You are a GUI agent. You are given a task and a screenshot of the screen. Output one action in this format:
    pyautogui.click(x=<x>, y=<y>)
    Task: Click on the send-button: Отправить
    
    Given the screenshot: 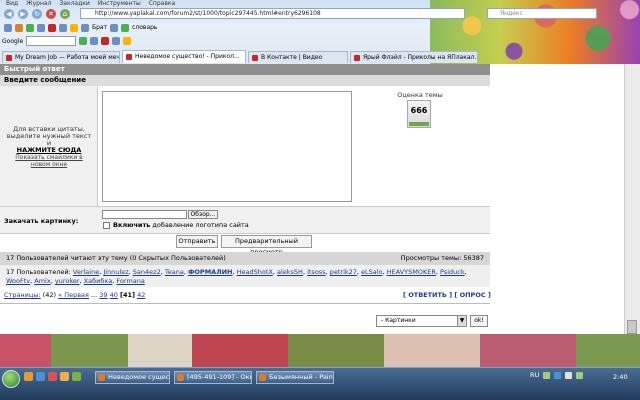 What is the action you would take?
    pyautogui.click(x=197, y=241)
    